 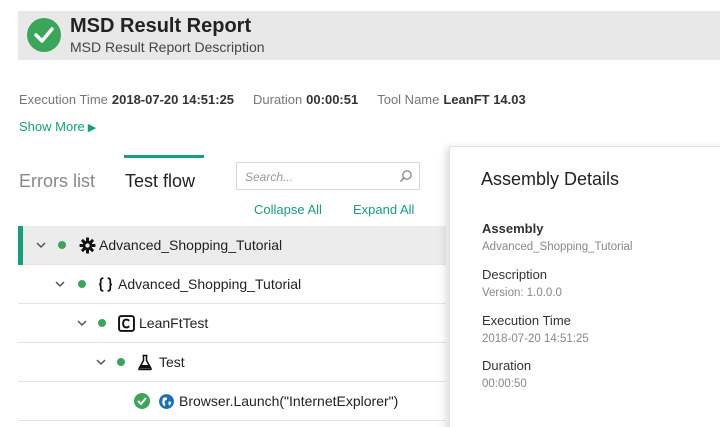 I want to click on tree-row-test: Test, so click(x=232, y=362).